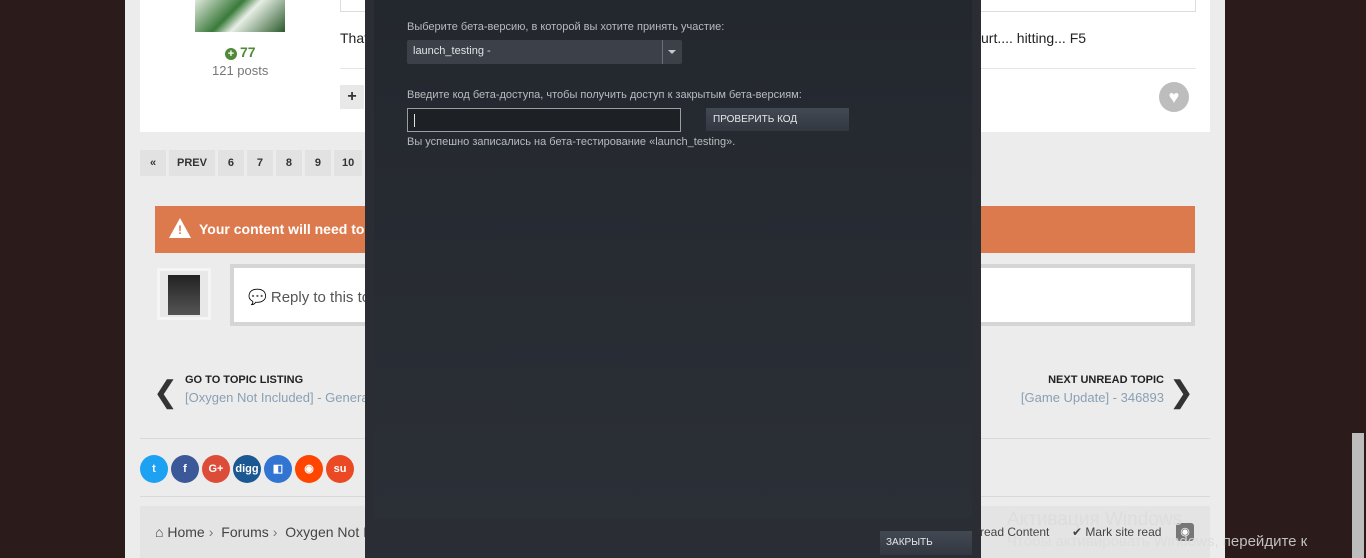  Describe the element at coordinates (309, 297) in the screenshot. I see `reply-placeholder: 💬 Reply to this to` at that location.